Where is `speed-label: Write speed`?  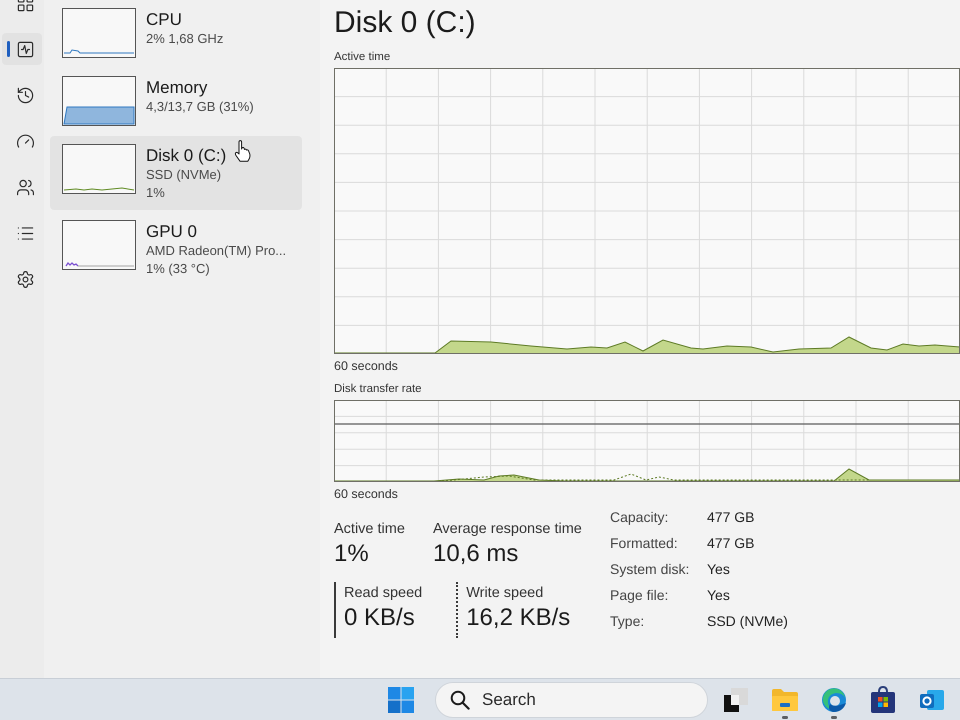
speed-label: Write speed is located at coordinates (505, 593).